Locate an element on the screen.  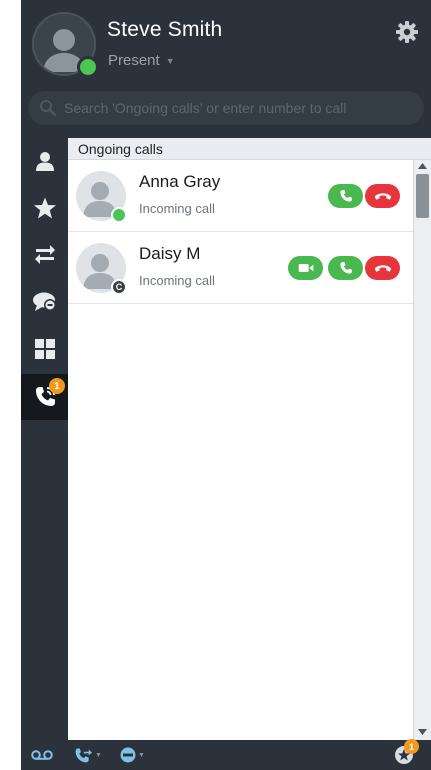
video-camera-icon is located at coordinates (305, 268).